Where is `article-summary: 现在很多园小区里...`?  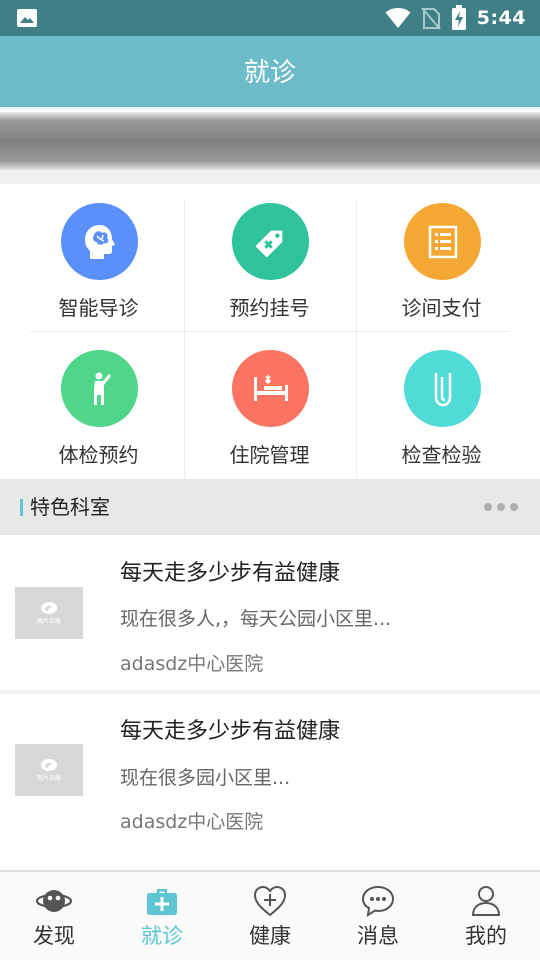 article-summary: 现在很多园小区里... is located at coordinates (205, 778).